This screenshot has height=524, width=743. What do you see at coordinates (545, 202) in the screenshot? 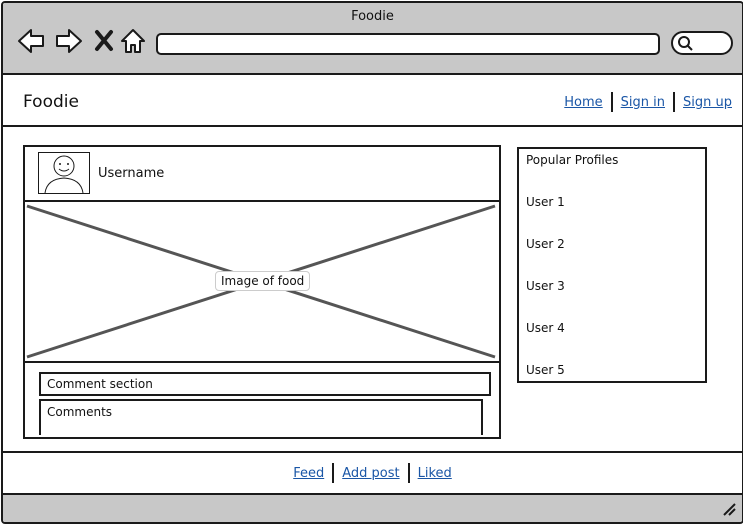
I see `profile-item: User 1` at bounding box center [545, 202].